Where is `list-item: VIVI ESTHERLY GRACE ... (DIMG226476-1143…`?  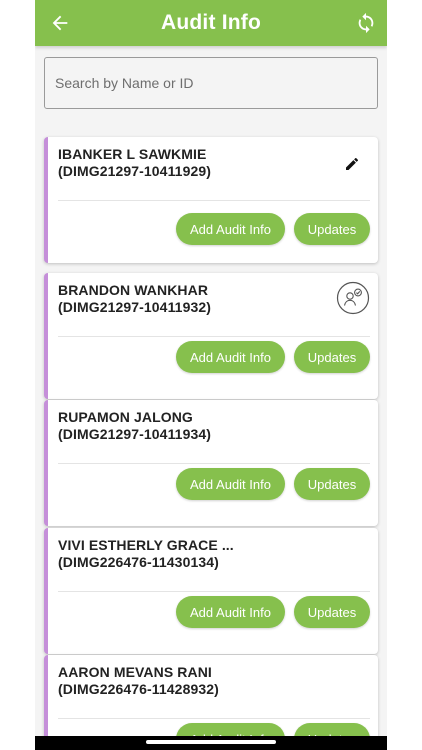 list-item: VIVI ESTHERLY GRACE ... (DIMG226476-1143… is located at coordinates (211, 591).